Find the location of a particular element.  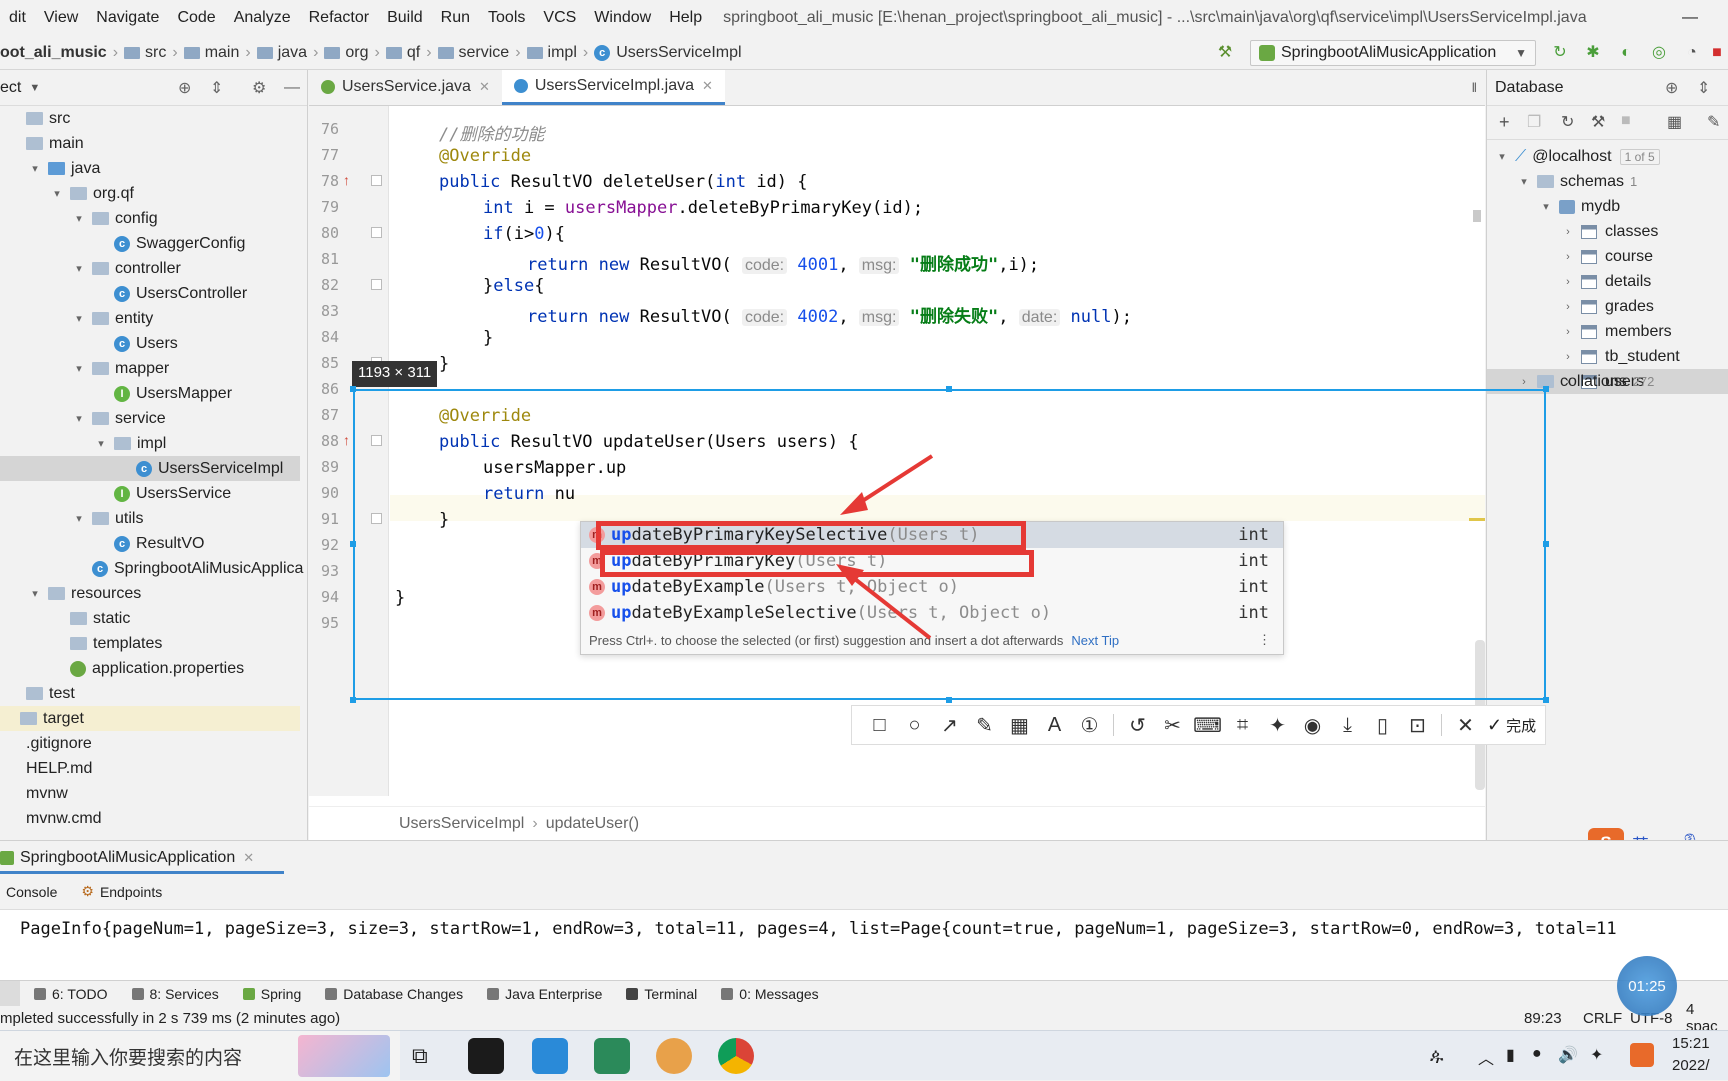

circle-icon: ○ is located at coordinates (914, 725).